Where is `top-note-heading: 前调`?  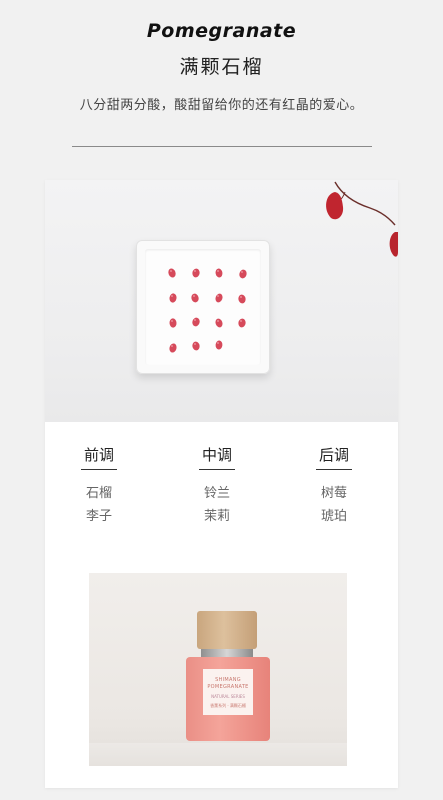 top-note-heading: 前调 is located at coordinates (99, 457).